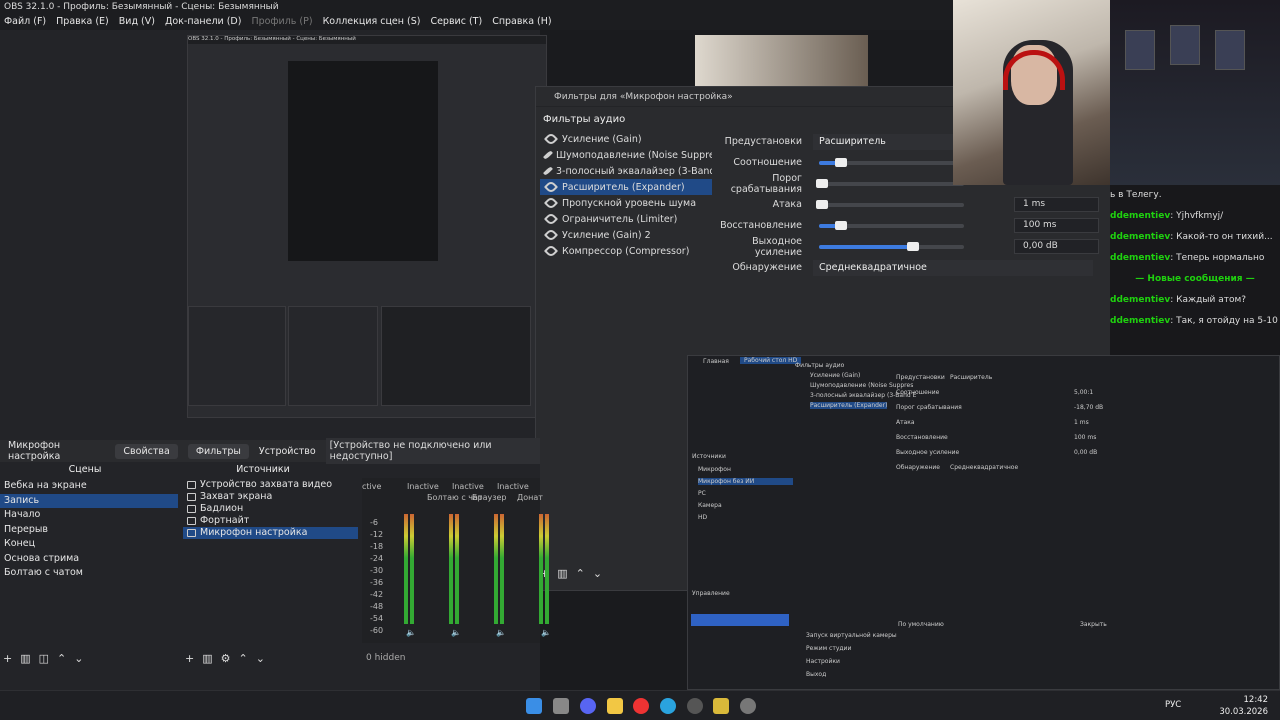 Image resolution: width=1280 pixels, height=720 pixels. Describe the element at coordinates (740, 620) in the screenshot. I see `start-stream-button` at that location.